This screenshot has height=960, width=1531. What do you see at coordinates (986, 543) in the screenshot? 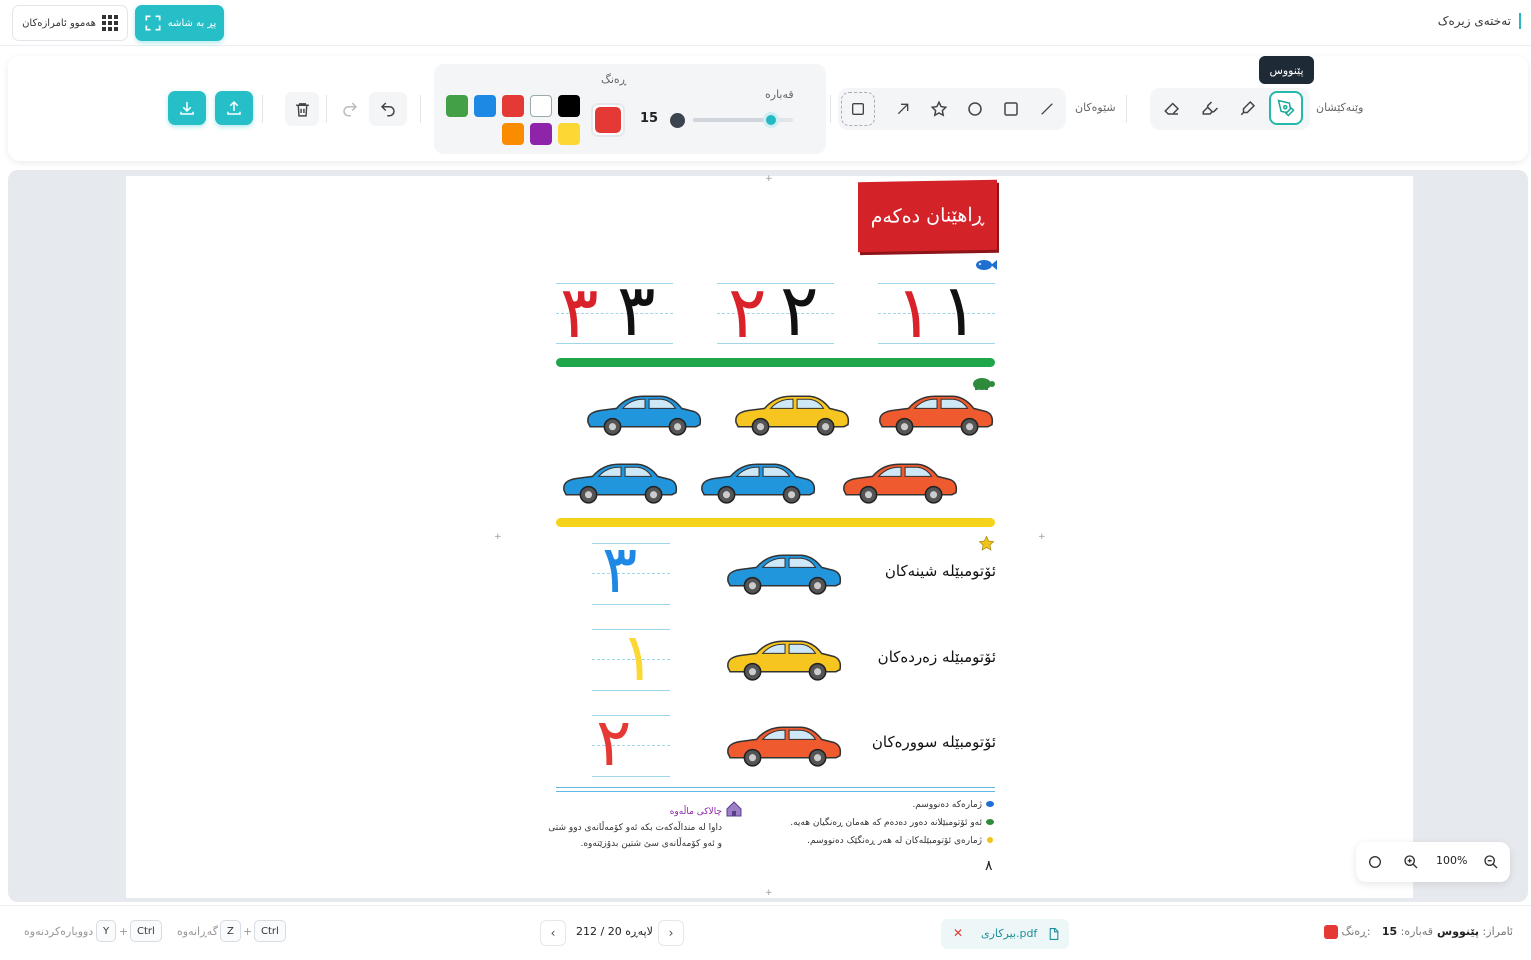
I see `star-bullet-icon` at bounding box center [986, 543].